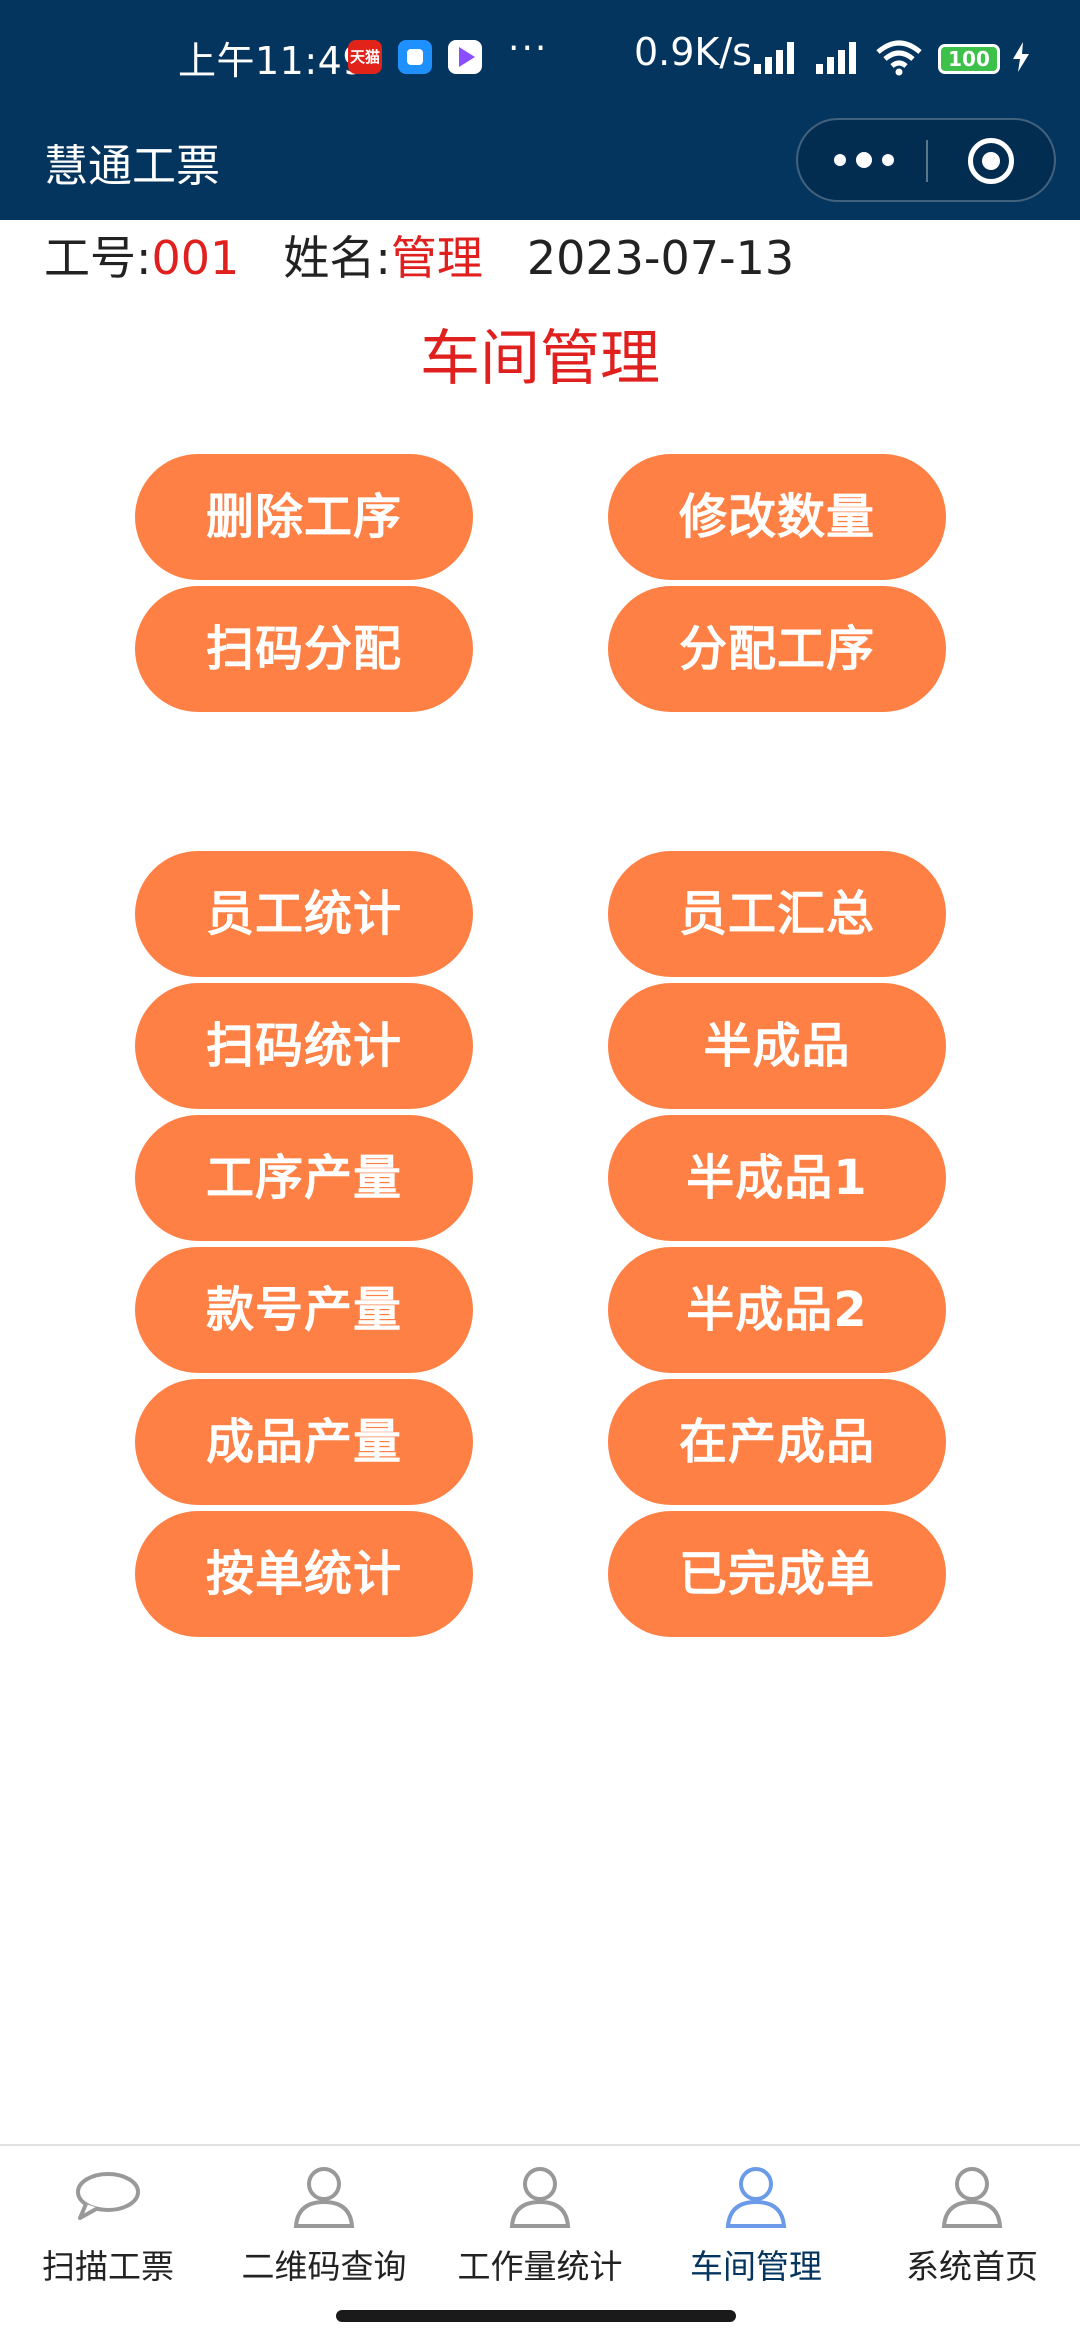  What do you see at coordinates (899, 58) in the screenshot?
I see `wifi-icon` at bounding box center [899, 58].